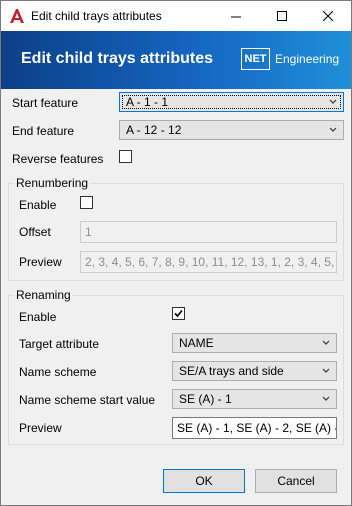 The width and height of the screenshot is (352, 506). What do you see at coordinates (231, 371) in the screenshot?
I see `name-scheme-value: SE/A trays and side` at bounding box center [231, 371].